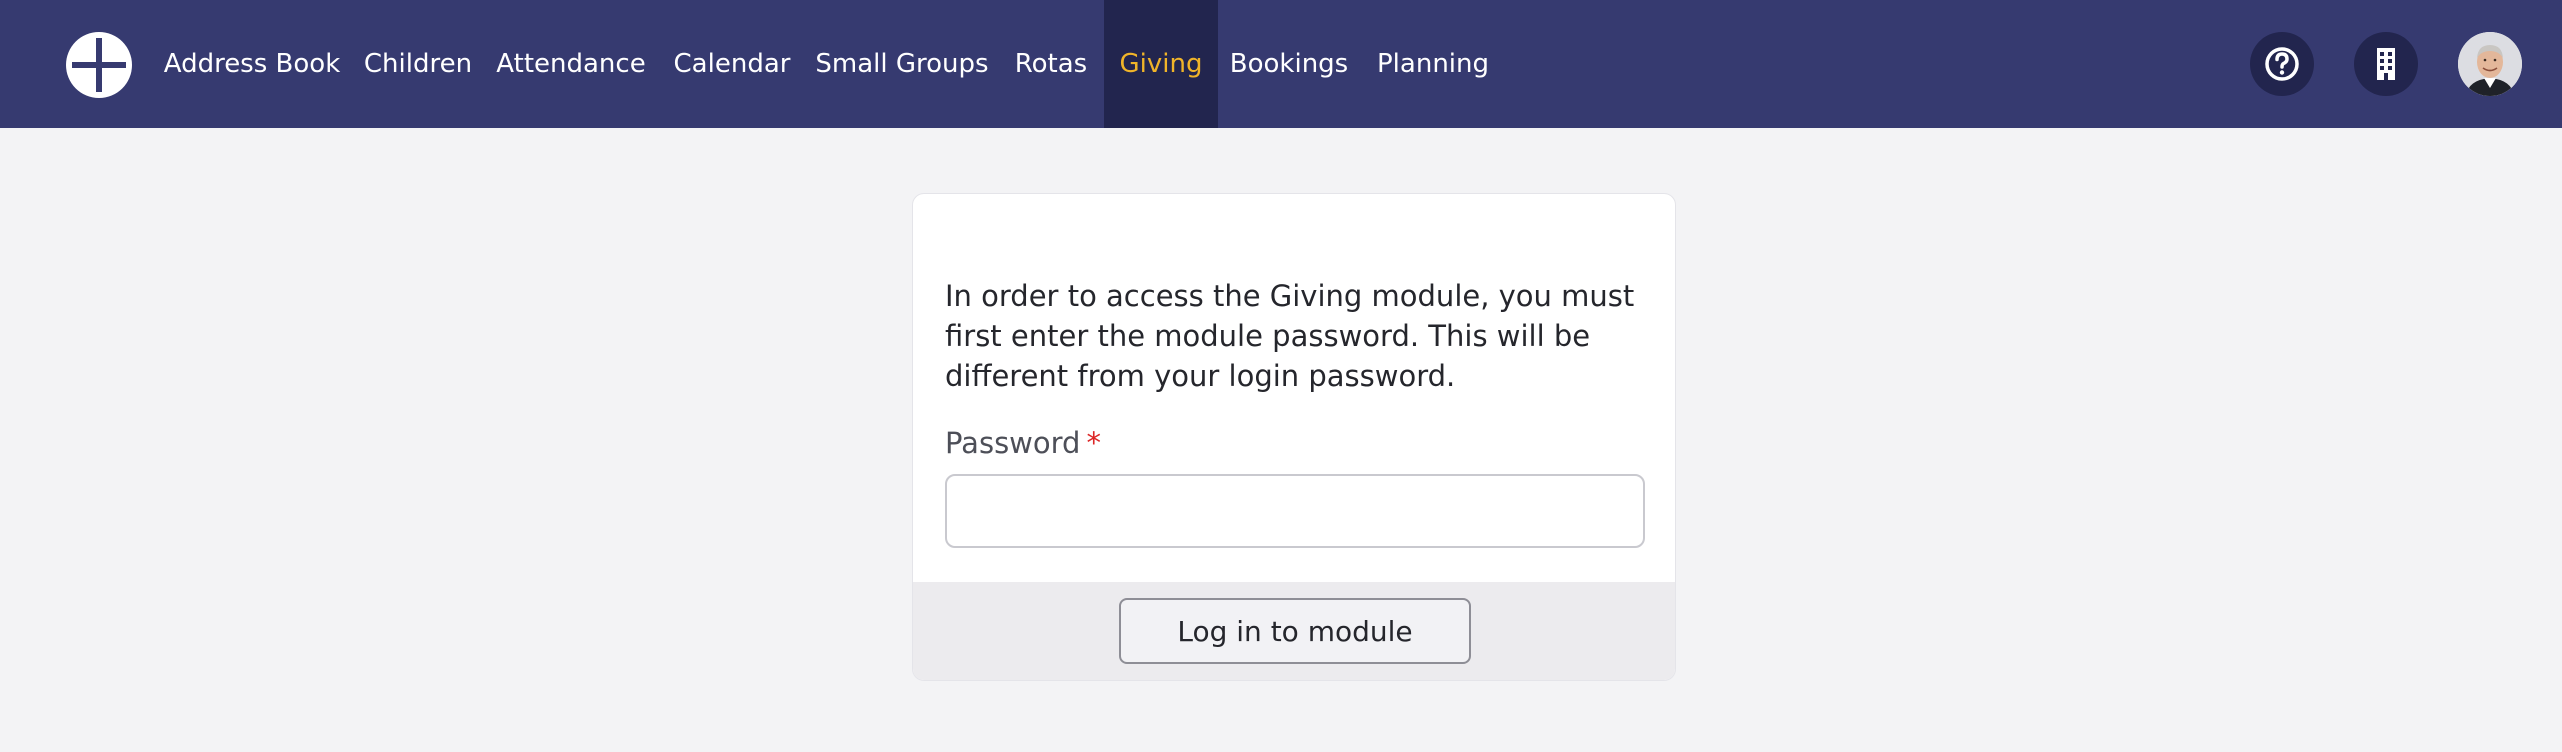  Describe the element at coordinates (252, 64) in the screenshot. I see `nav-item-address-book: Address Book` at that location.